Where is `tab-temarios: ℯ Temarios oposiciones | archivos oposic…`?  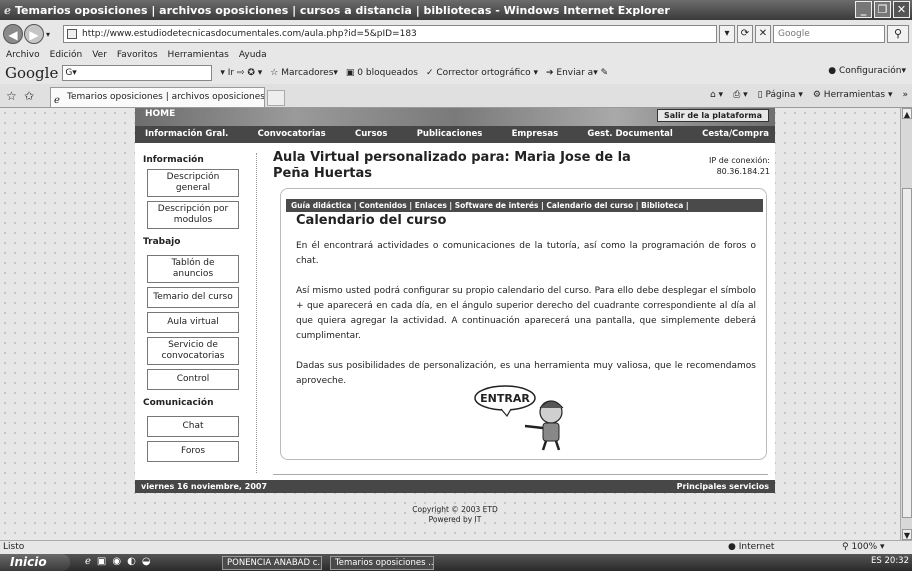 tab-temarios: ℯ Temarios oposiciones | archivos oposic… is located at coordinates (157, 97).